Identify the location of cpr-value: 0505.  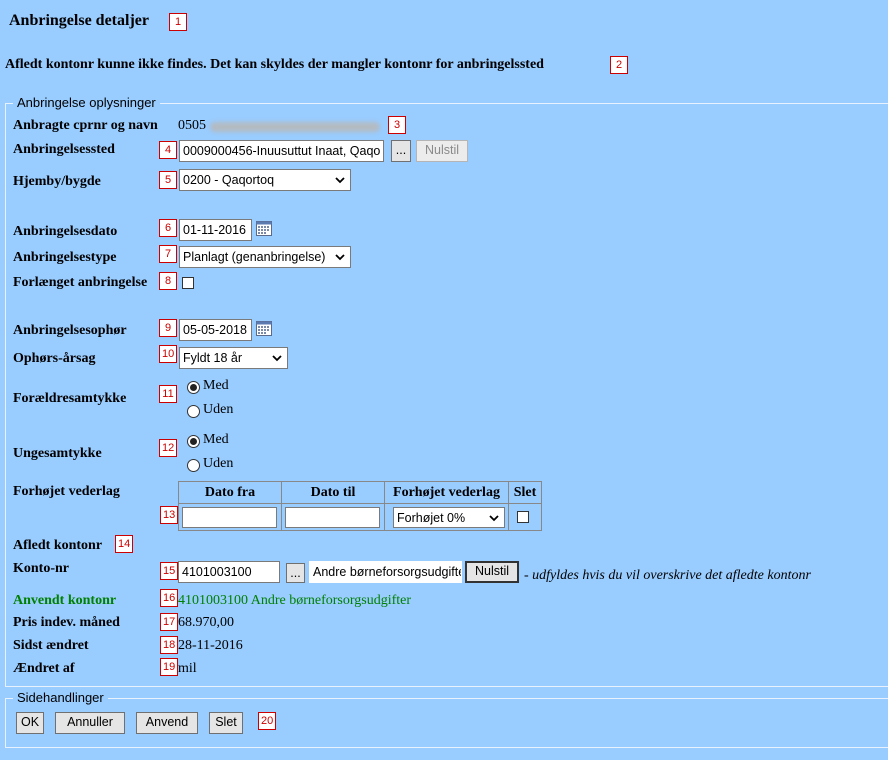
(192, 125).